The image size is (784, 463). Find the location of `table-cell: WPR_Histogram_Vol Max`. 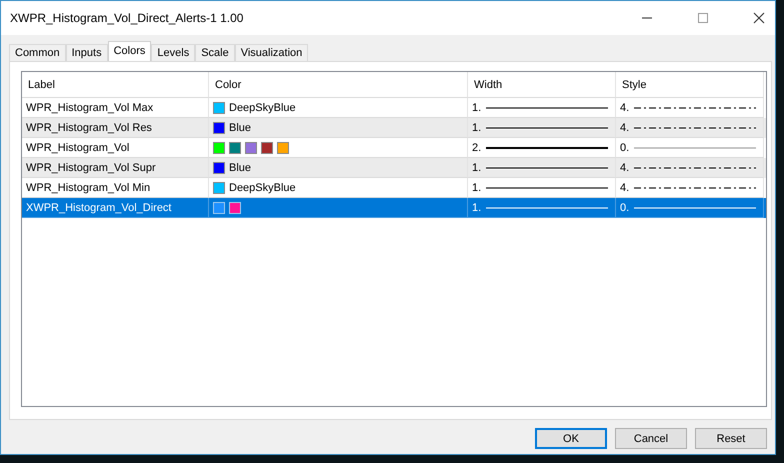

table-cell: WPR_Histogram_Vol Max is located at coordinates (90, 108).